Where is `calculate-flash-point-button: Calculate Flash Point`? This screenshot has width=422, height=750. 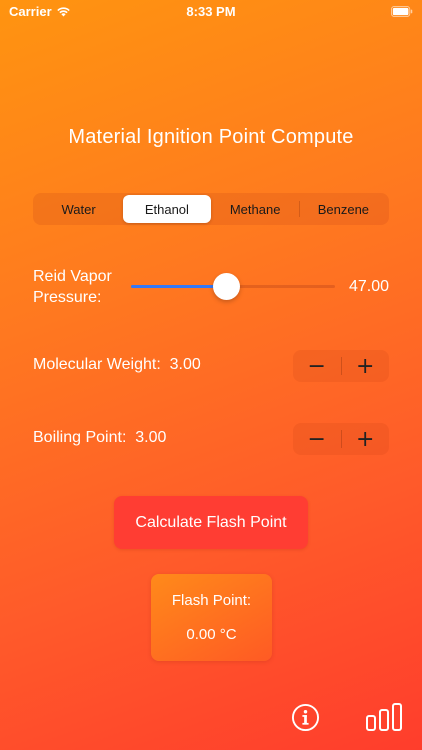 calculate-flash-point-button: Calculate Flash Point is located at coordinates (211, 522).